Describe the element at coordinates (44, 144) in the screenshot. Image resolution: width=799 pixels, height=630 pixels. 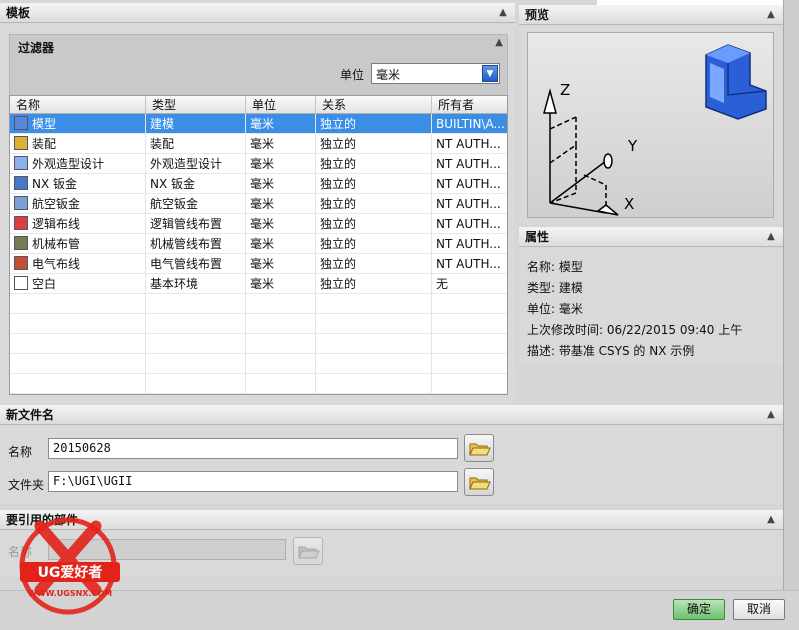
I see `row-name-text: 装配` at that location.